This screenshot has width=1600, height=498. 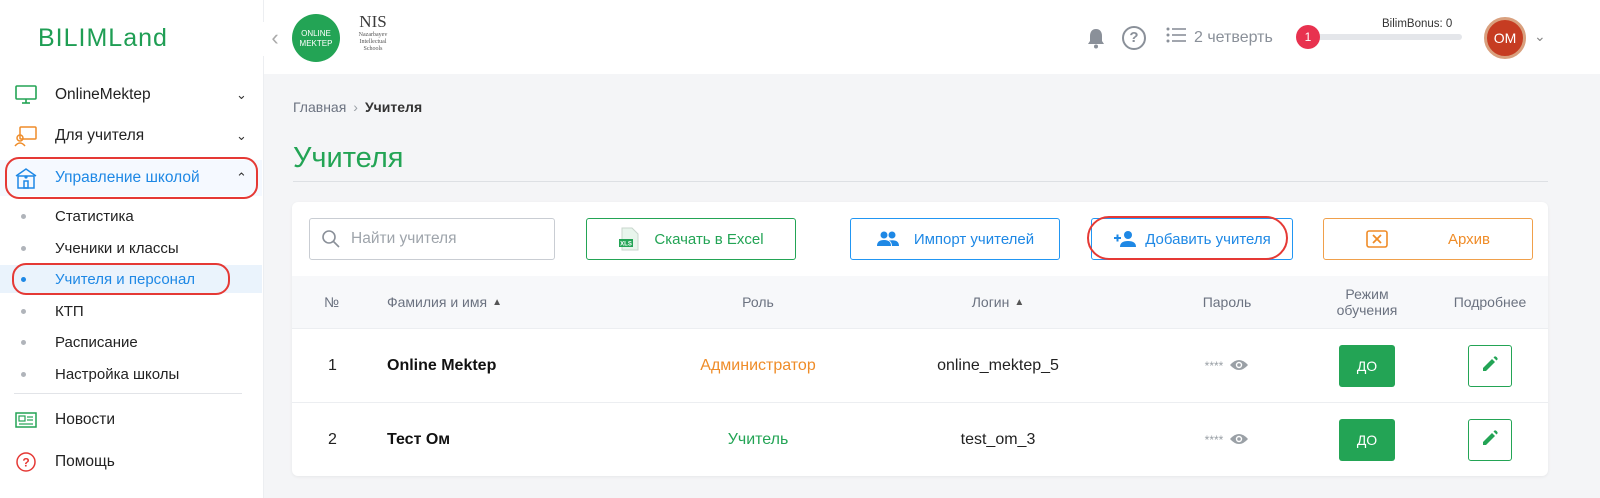 I want to click on row-name: Online Mektep, so click(x=442, y=365).